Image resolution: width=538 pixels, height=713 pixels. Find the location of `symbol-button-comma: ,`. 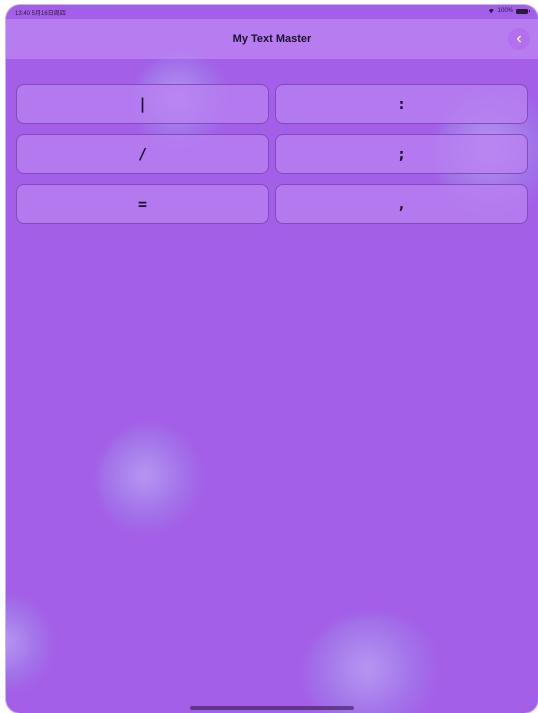

symbol-button-comma: , is located at coordinates (401, 204).